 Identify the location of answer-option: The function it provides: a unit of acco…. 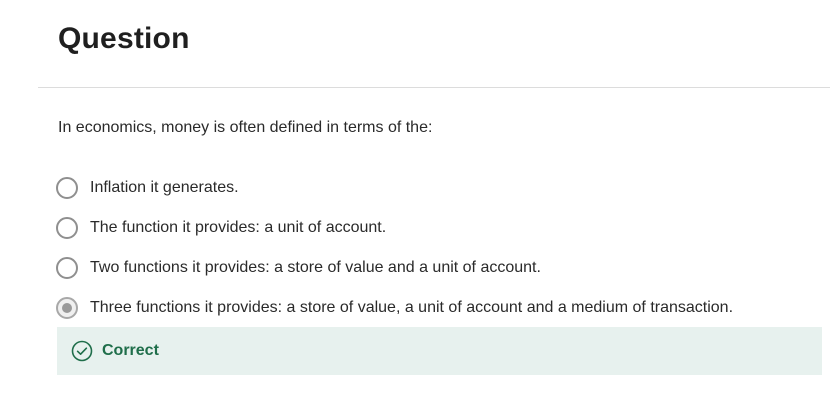
(443, 228).